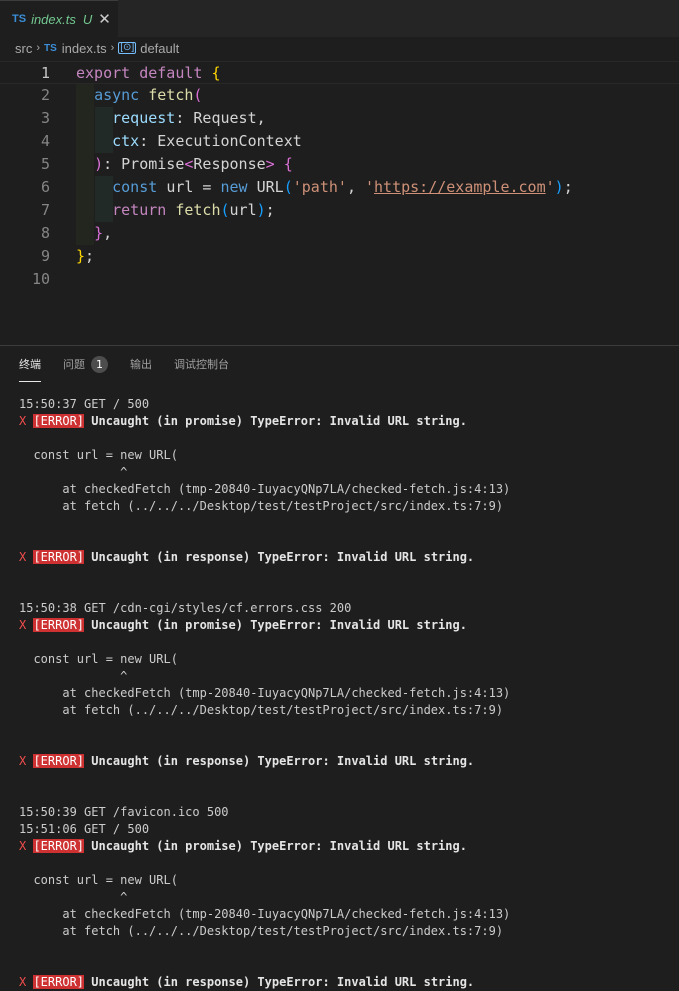 The image size is (679, 991). What do you see at coordinates (339, 256) in the screenshot?
I see `code-line: 9};` at bounding box center [339, 256].